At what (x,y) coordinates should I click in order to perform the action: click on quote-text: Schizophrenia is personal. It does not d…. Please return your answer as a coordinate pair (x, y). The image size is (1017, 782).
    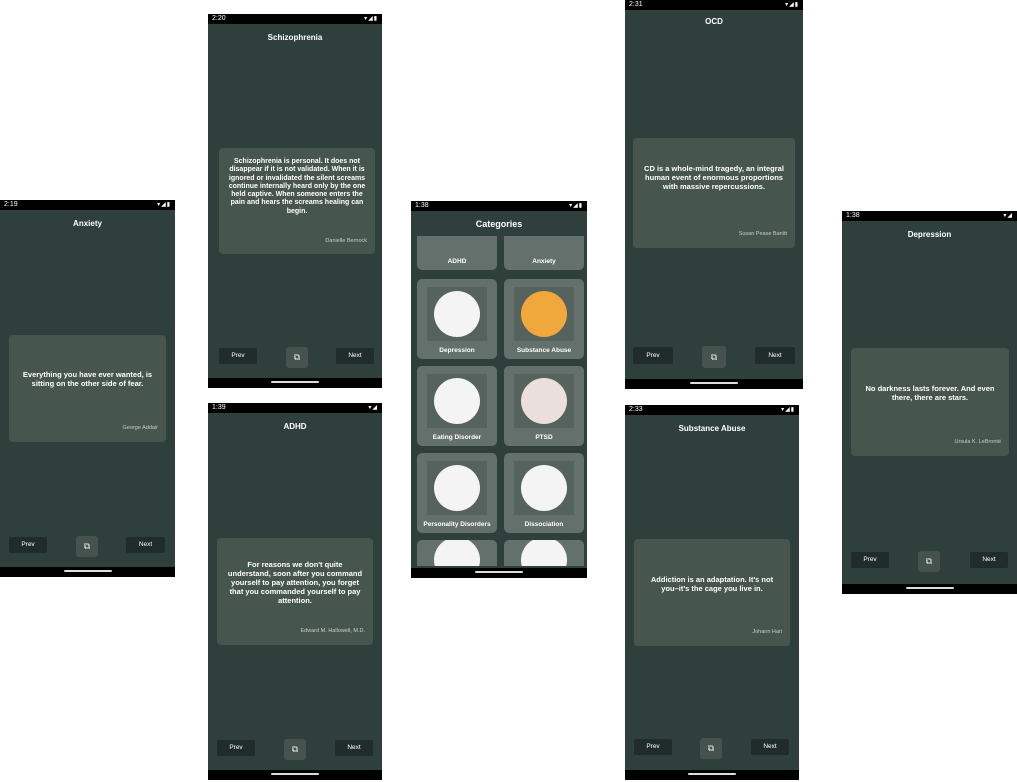
    Looking at the image, I should click on (297, 186).